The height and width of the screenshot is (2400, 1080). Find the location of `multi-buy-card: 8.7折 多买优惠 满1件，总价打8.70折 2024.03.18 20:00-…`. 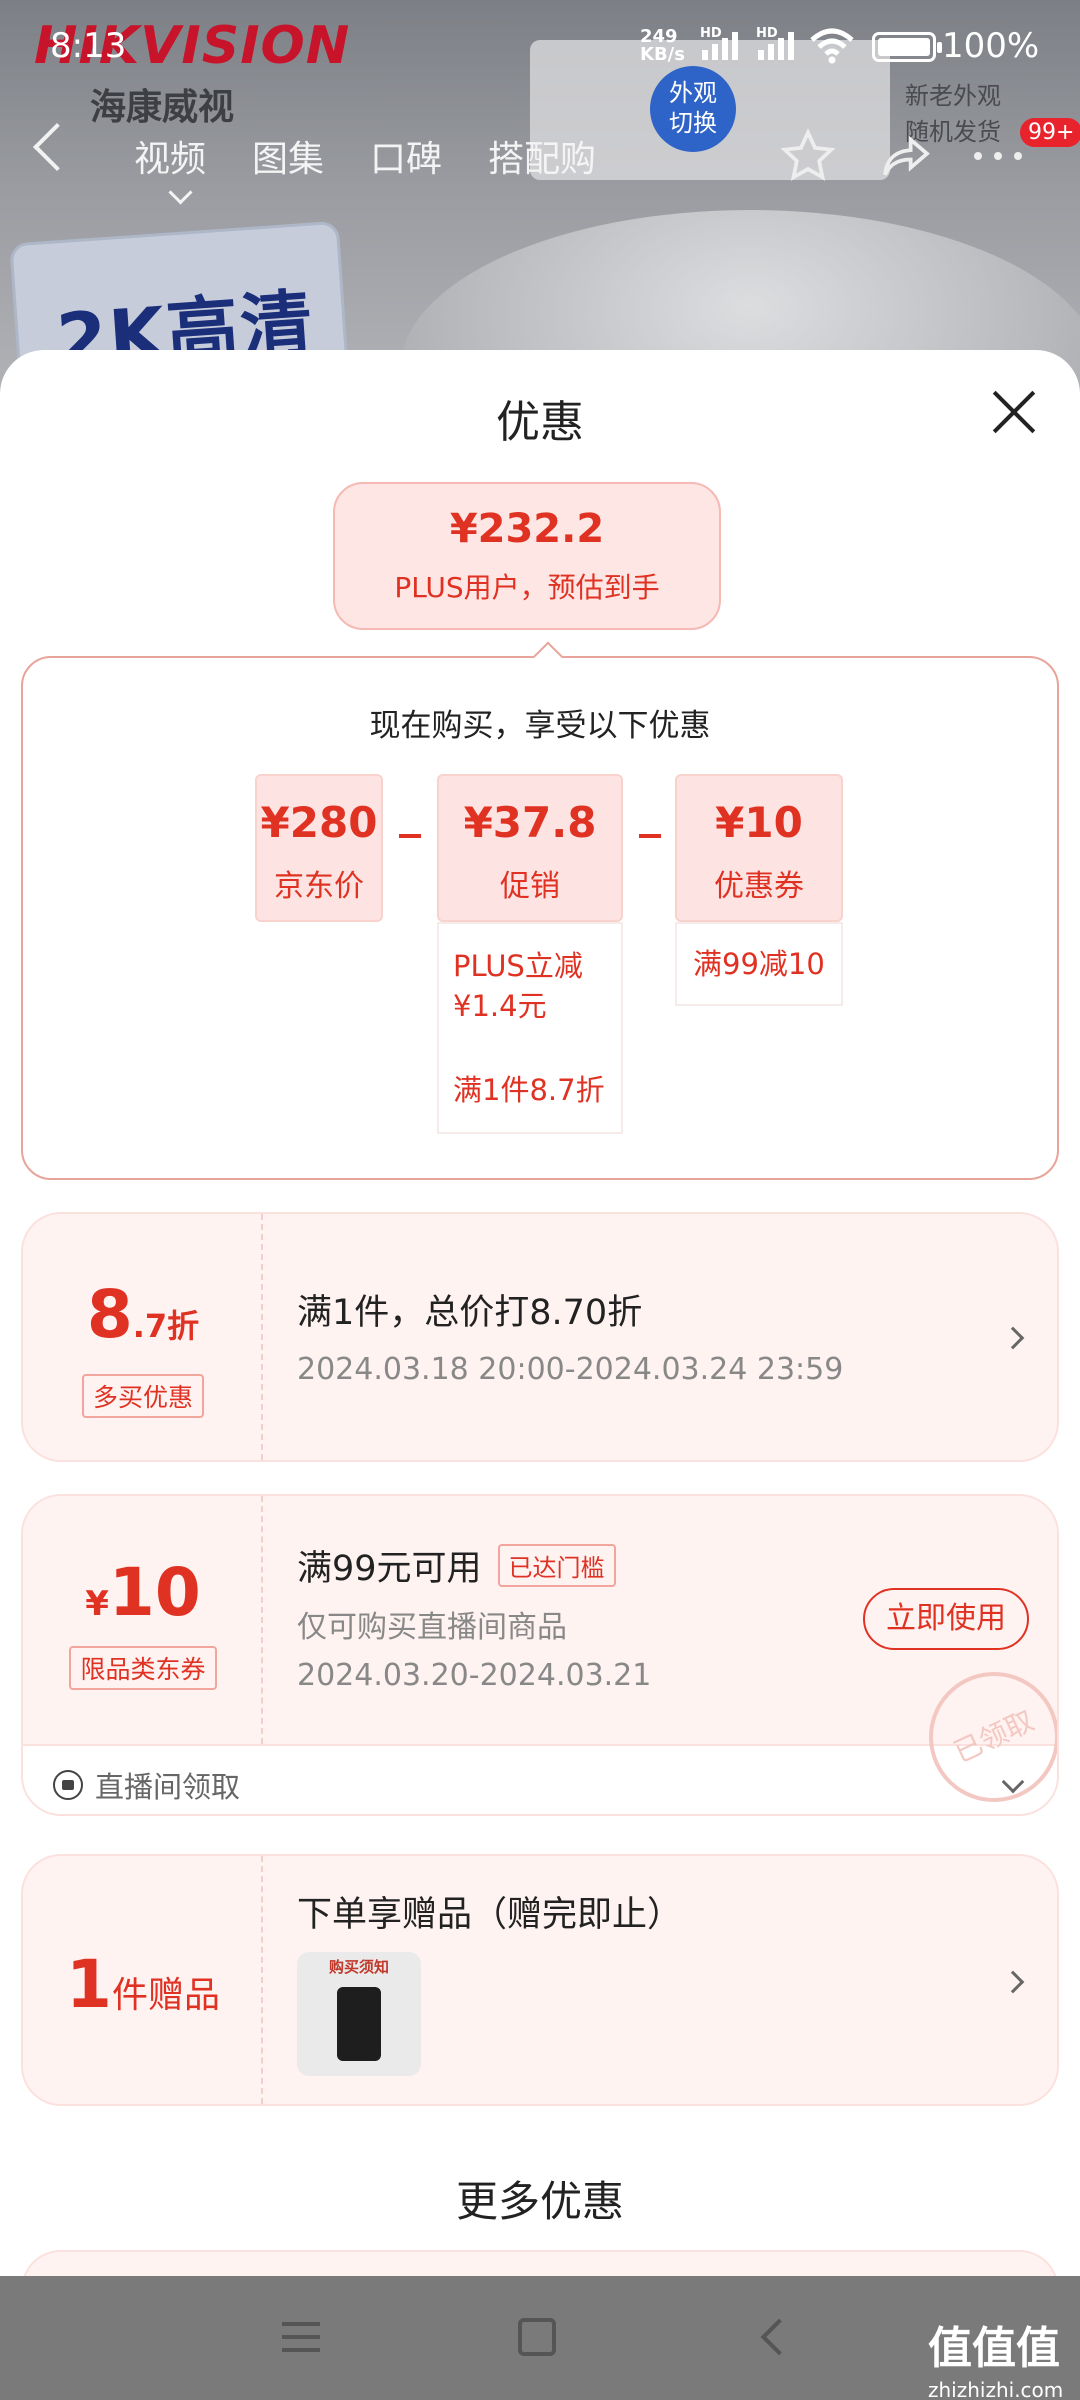

multi-buy-card: 8.7折 多买优惠 满1件，总价打8.70折 2024.03.18 20:00-… is located at coordinates (540, 1337).